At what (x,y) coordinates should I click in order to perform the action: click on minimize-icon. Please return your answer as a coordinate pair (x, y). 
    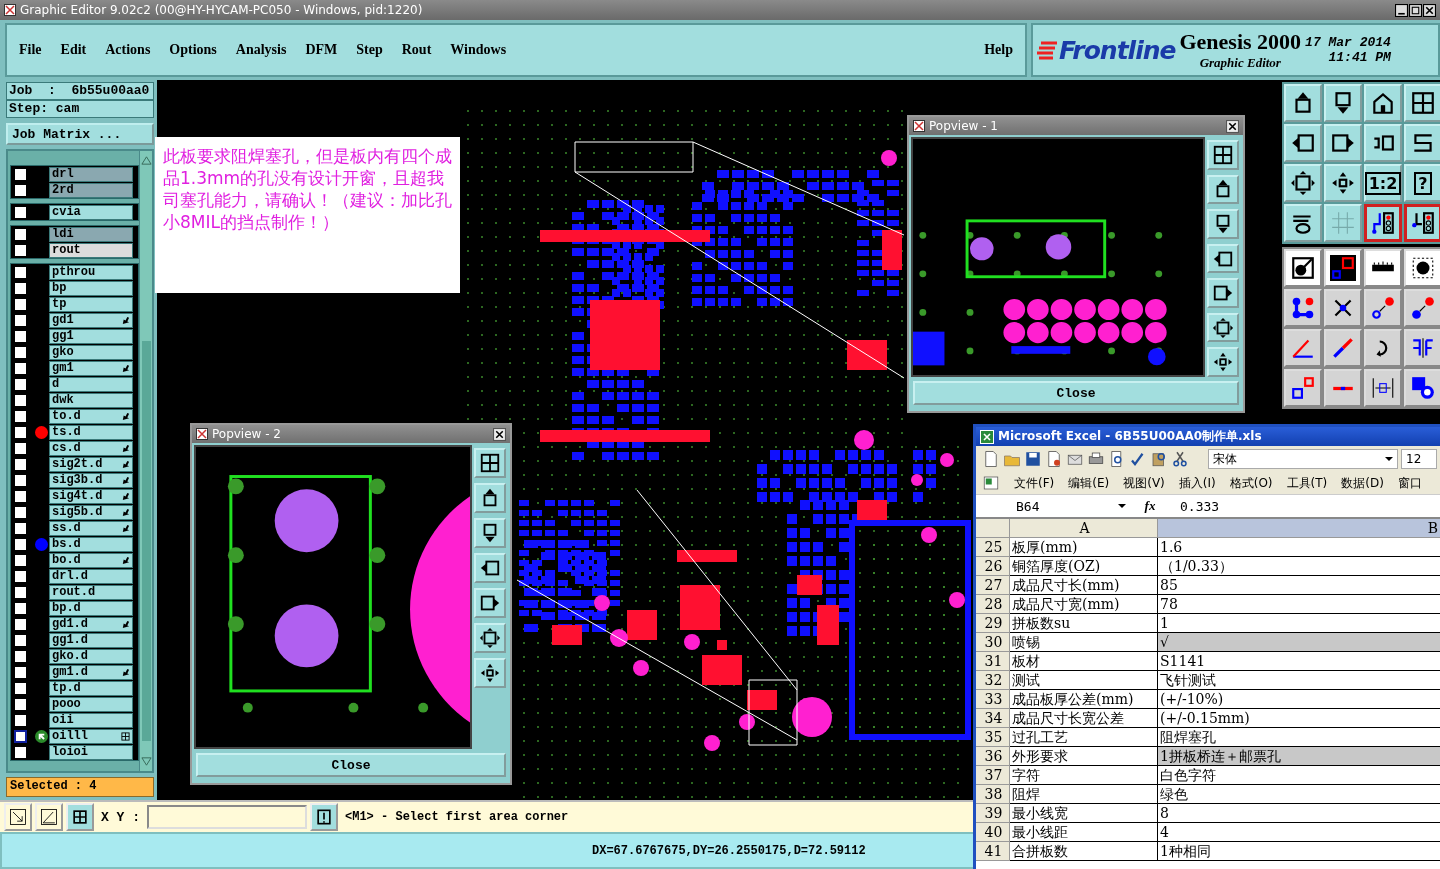
    Looking at the image, I should click on (1401, 10).